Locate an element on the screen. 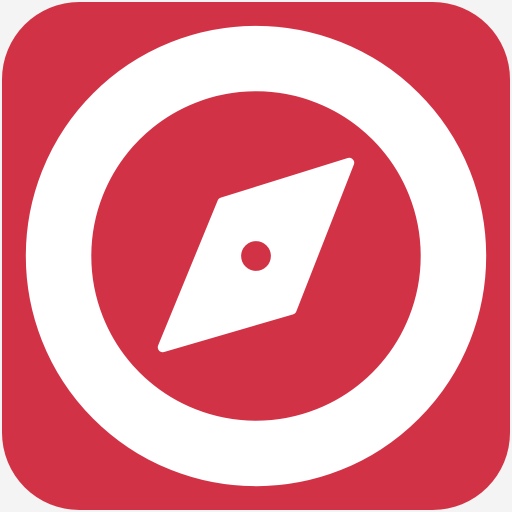 The width and height of the screenshot is (512, 512). needle-pivot is located at coordinates (256, 256).